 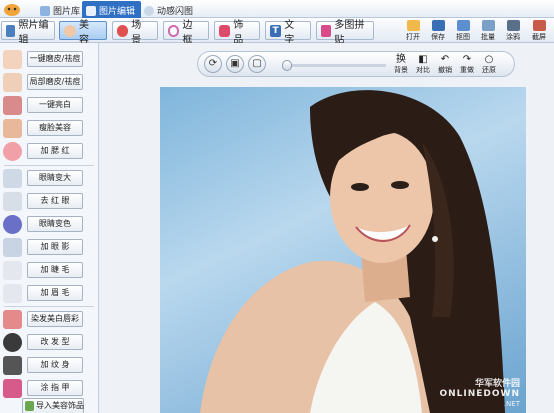 What do you see at coordinates (12, 365) in the screenshot?
I see `tattoo-icon` at bounding box center [12, 365].